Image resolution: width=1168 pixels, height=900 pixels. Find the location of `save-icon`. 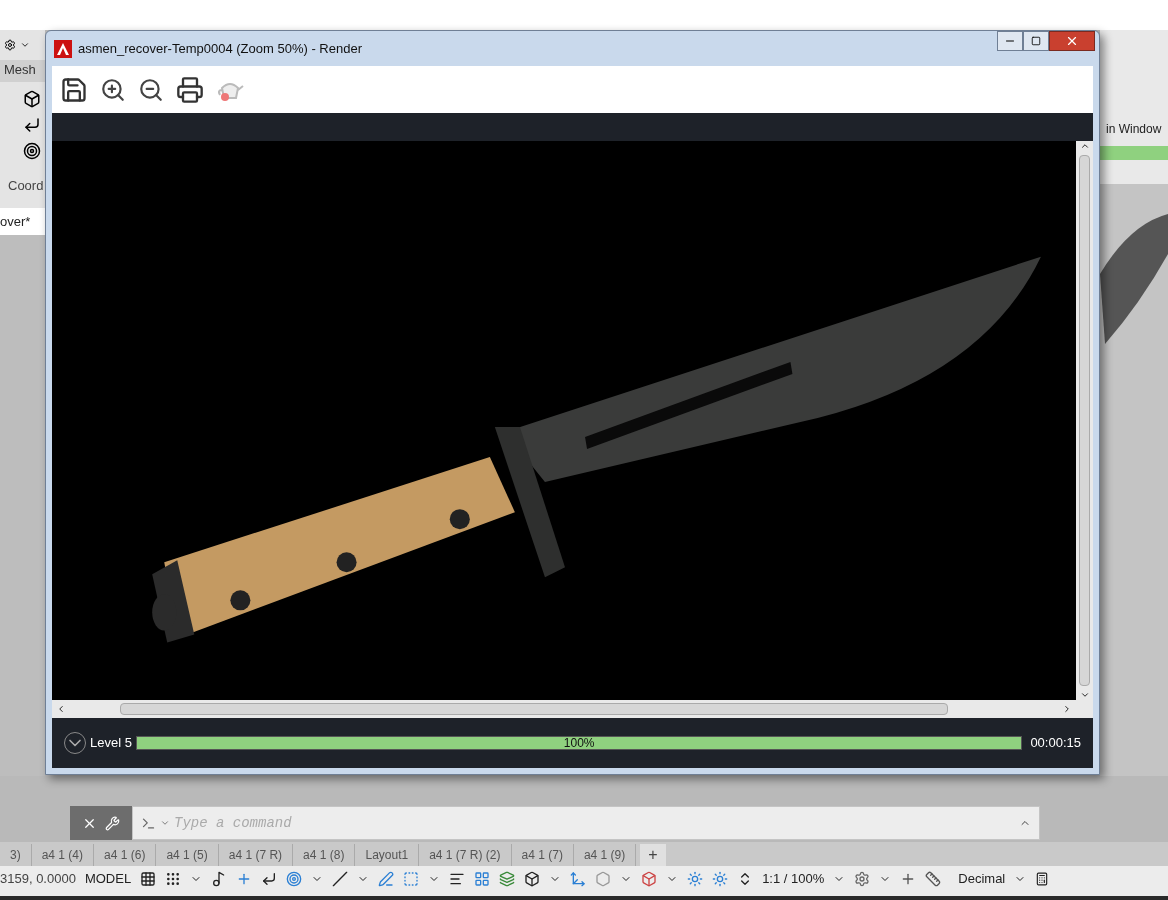

save-icon is located at coordinates (74, 89).